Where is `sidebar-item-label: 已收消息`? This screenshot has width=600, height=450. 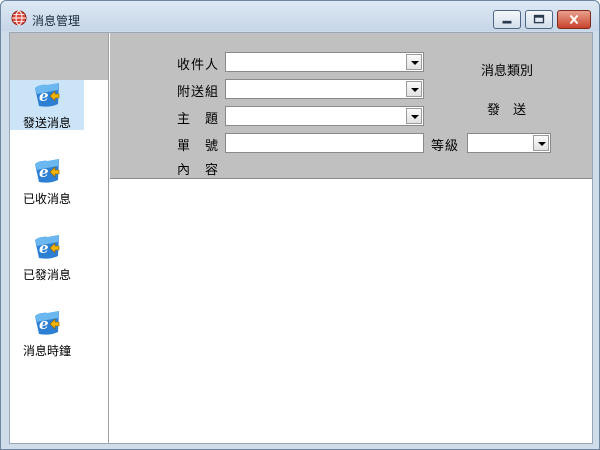
sidebar-item-label: 已收消息 is located at coordinates (46, 199).